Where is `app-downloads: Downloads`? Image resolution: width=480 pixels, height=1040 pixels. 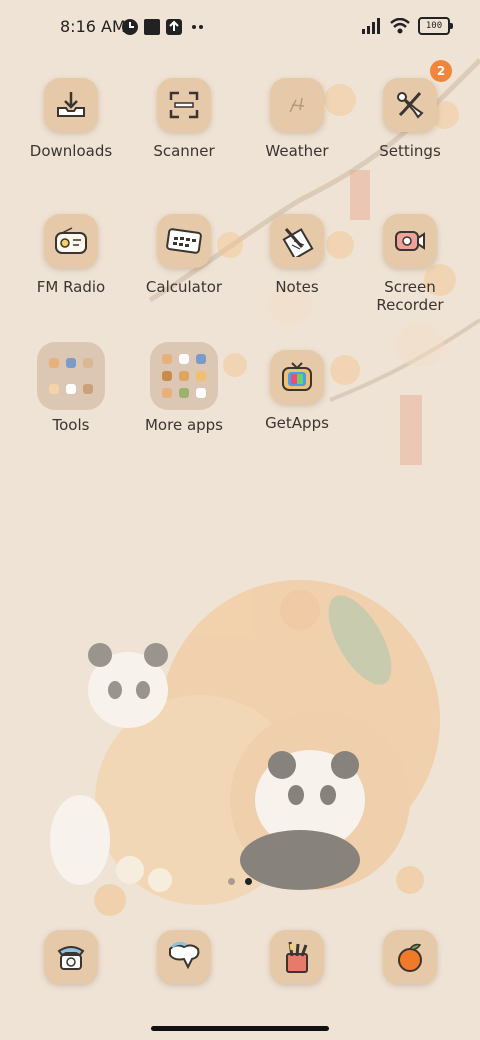
app-downloads: Downloads is located at coordinates (71, 119).